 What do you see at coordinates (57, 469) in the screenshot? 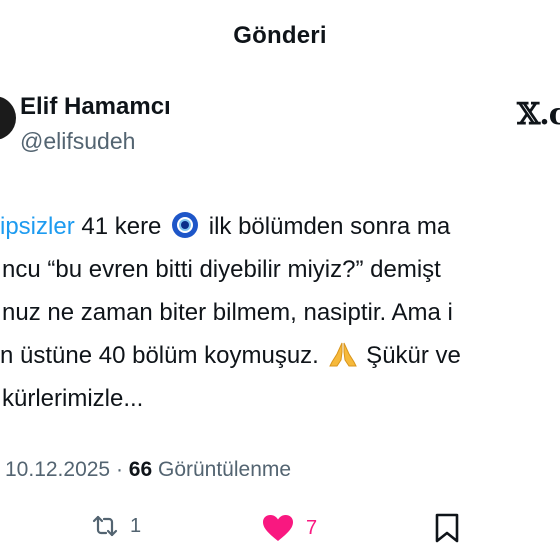
I see `post-date: 10.12.2025` at bounding box center [57, 469].